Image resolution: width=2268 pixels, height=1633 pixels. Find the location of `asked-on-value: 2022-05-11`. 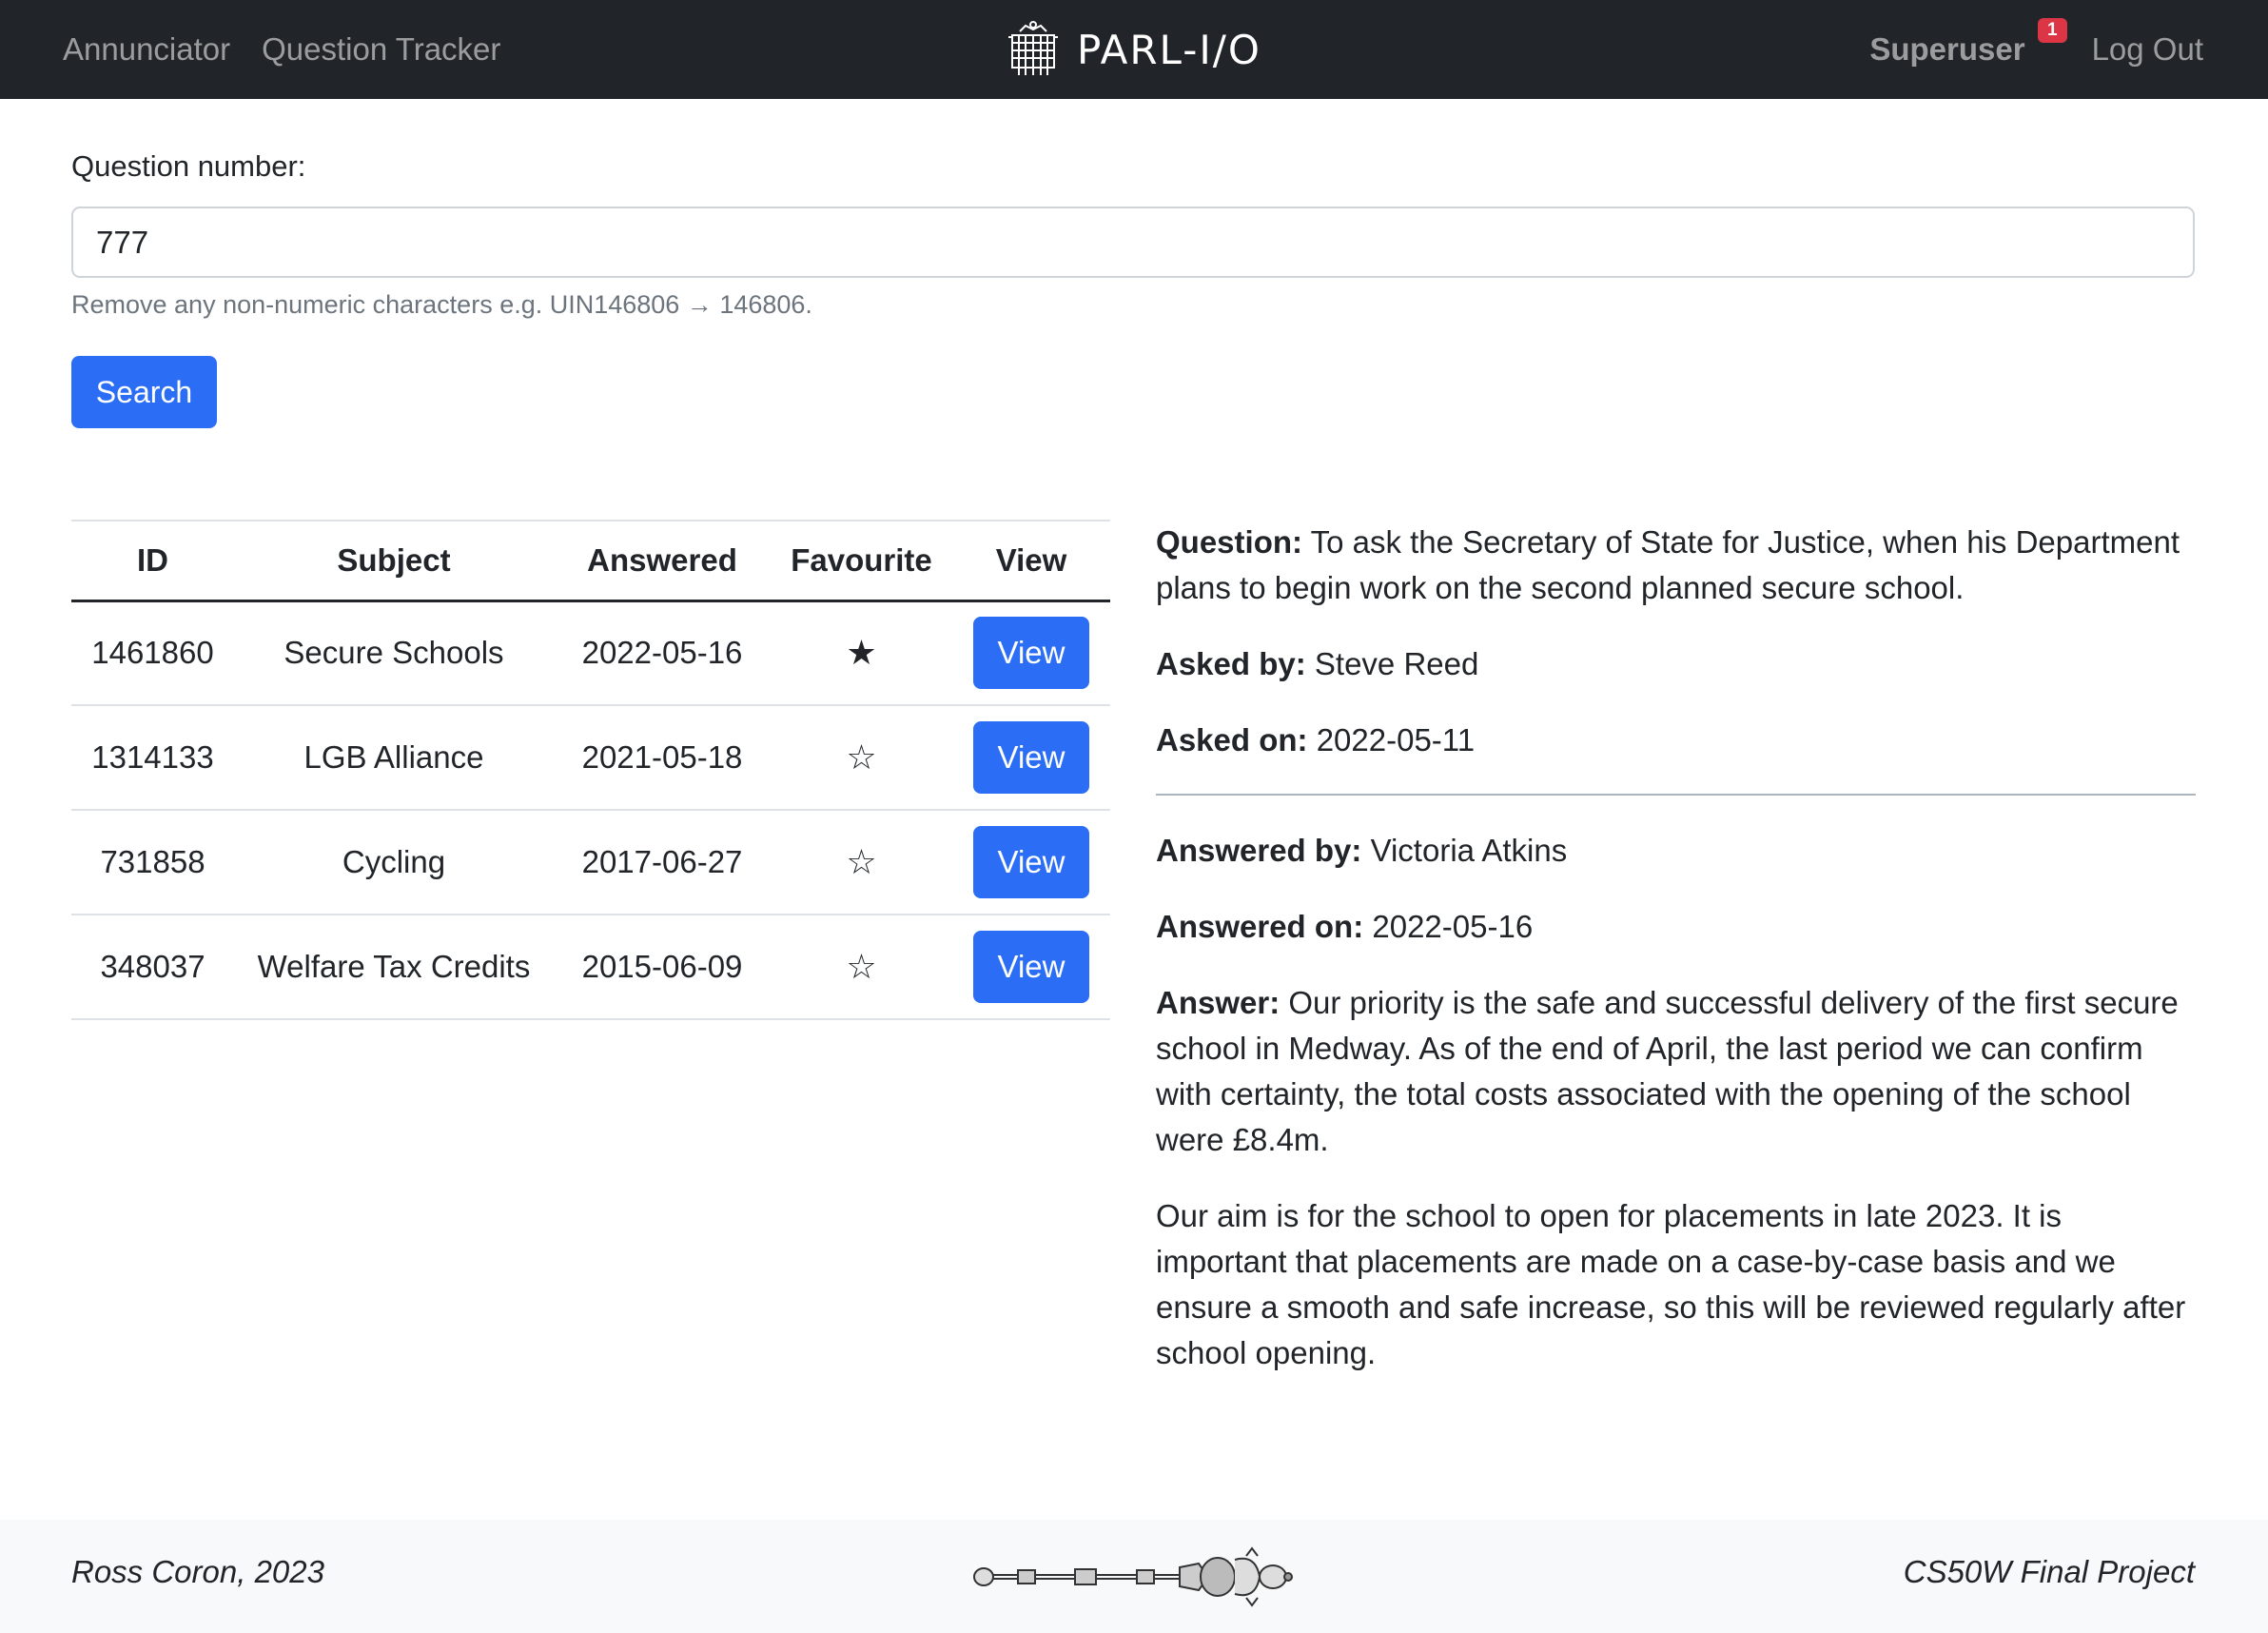

asked-on-value: 2022-05-11 is located at coordinates (1396, 739).